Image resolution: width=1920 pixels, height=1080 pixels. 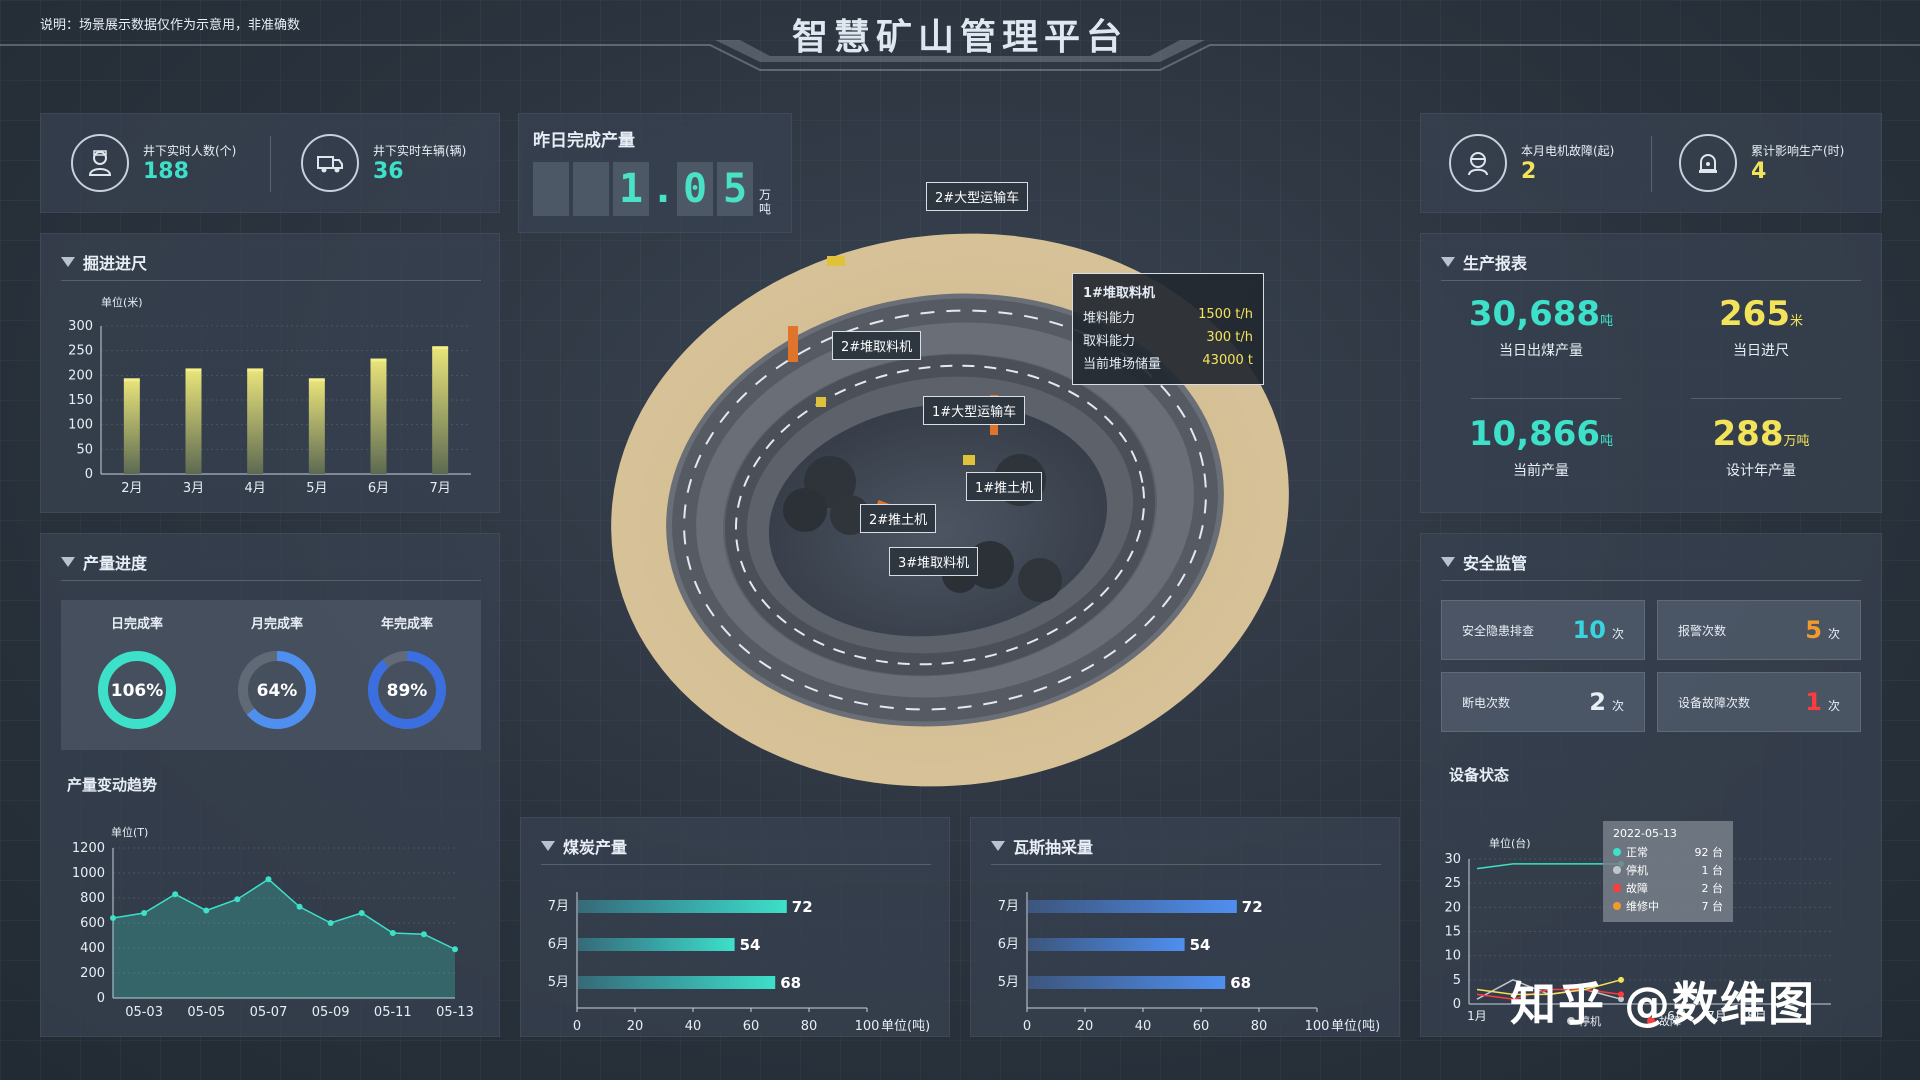 What do you see at coordinates (129, 832) in the screenshot?
I see `chart-unit: 单位(T)` at bounding box center [129, 832].